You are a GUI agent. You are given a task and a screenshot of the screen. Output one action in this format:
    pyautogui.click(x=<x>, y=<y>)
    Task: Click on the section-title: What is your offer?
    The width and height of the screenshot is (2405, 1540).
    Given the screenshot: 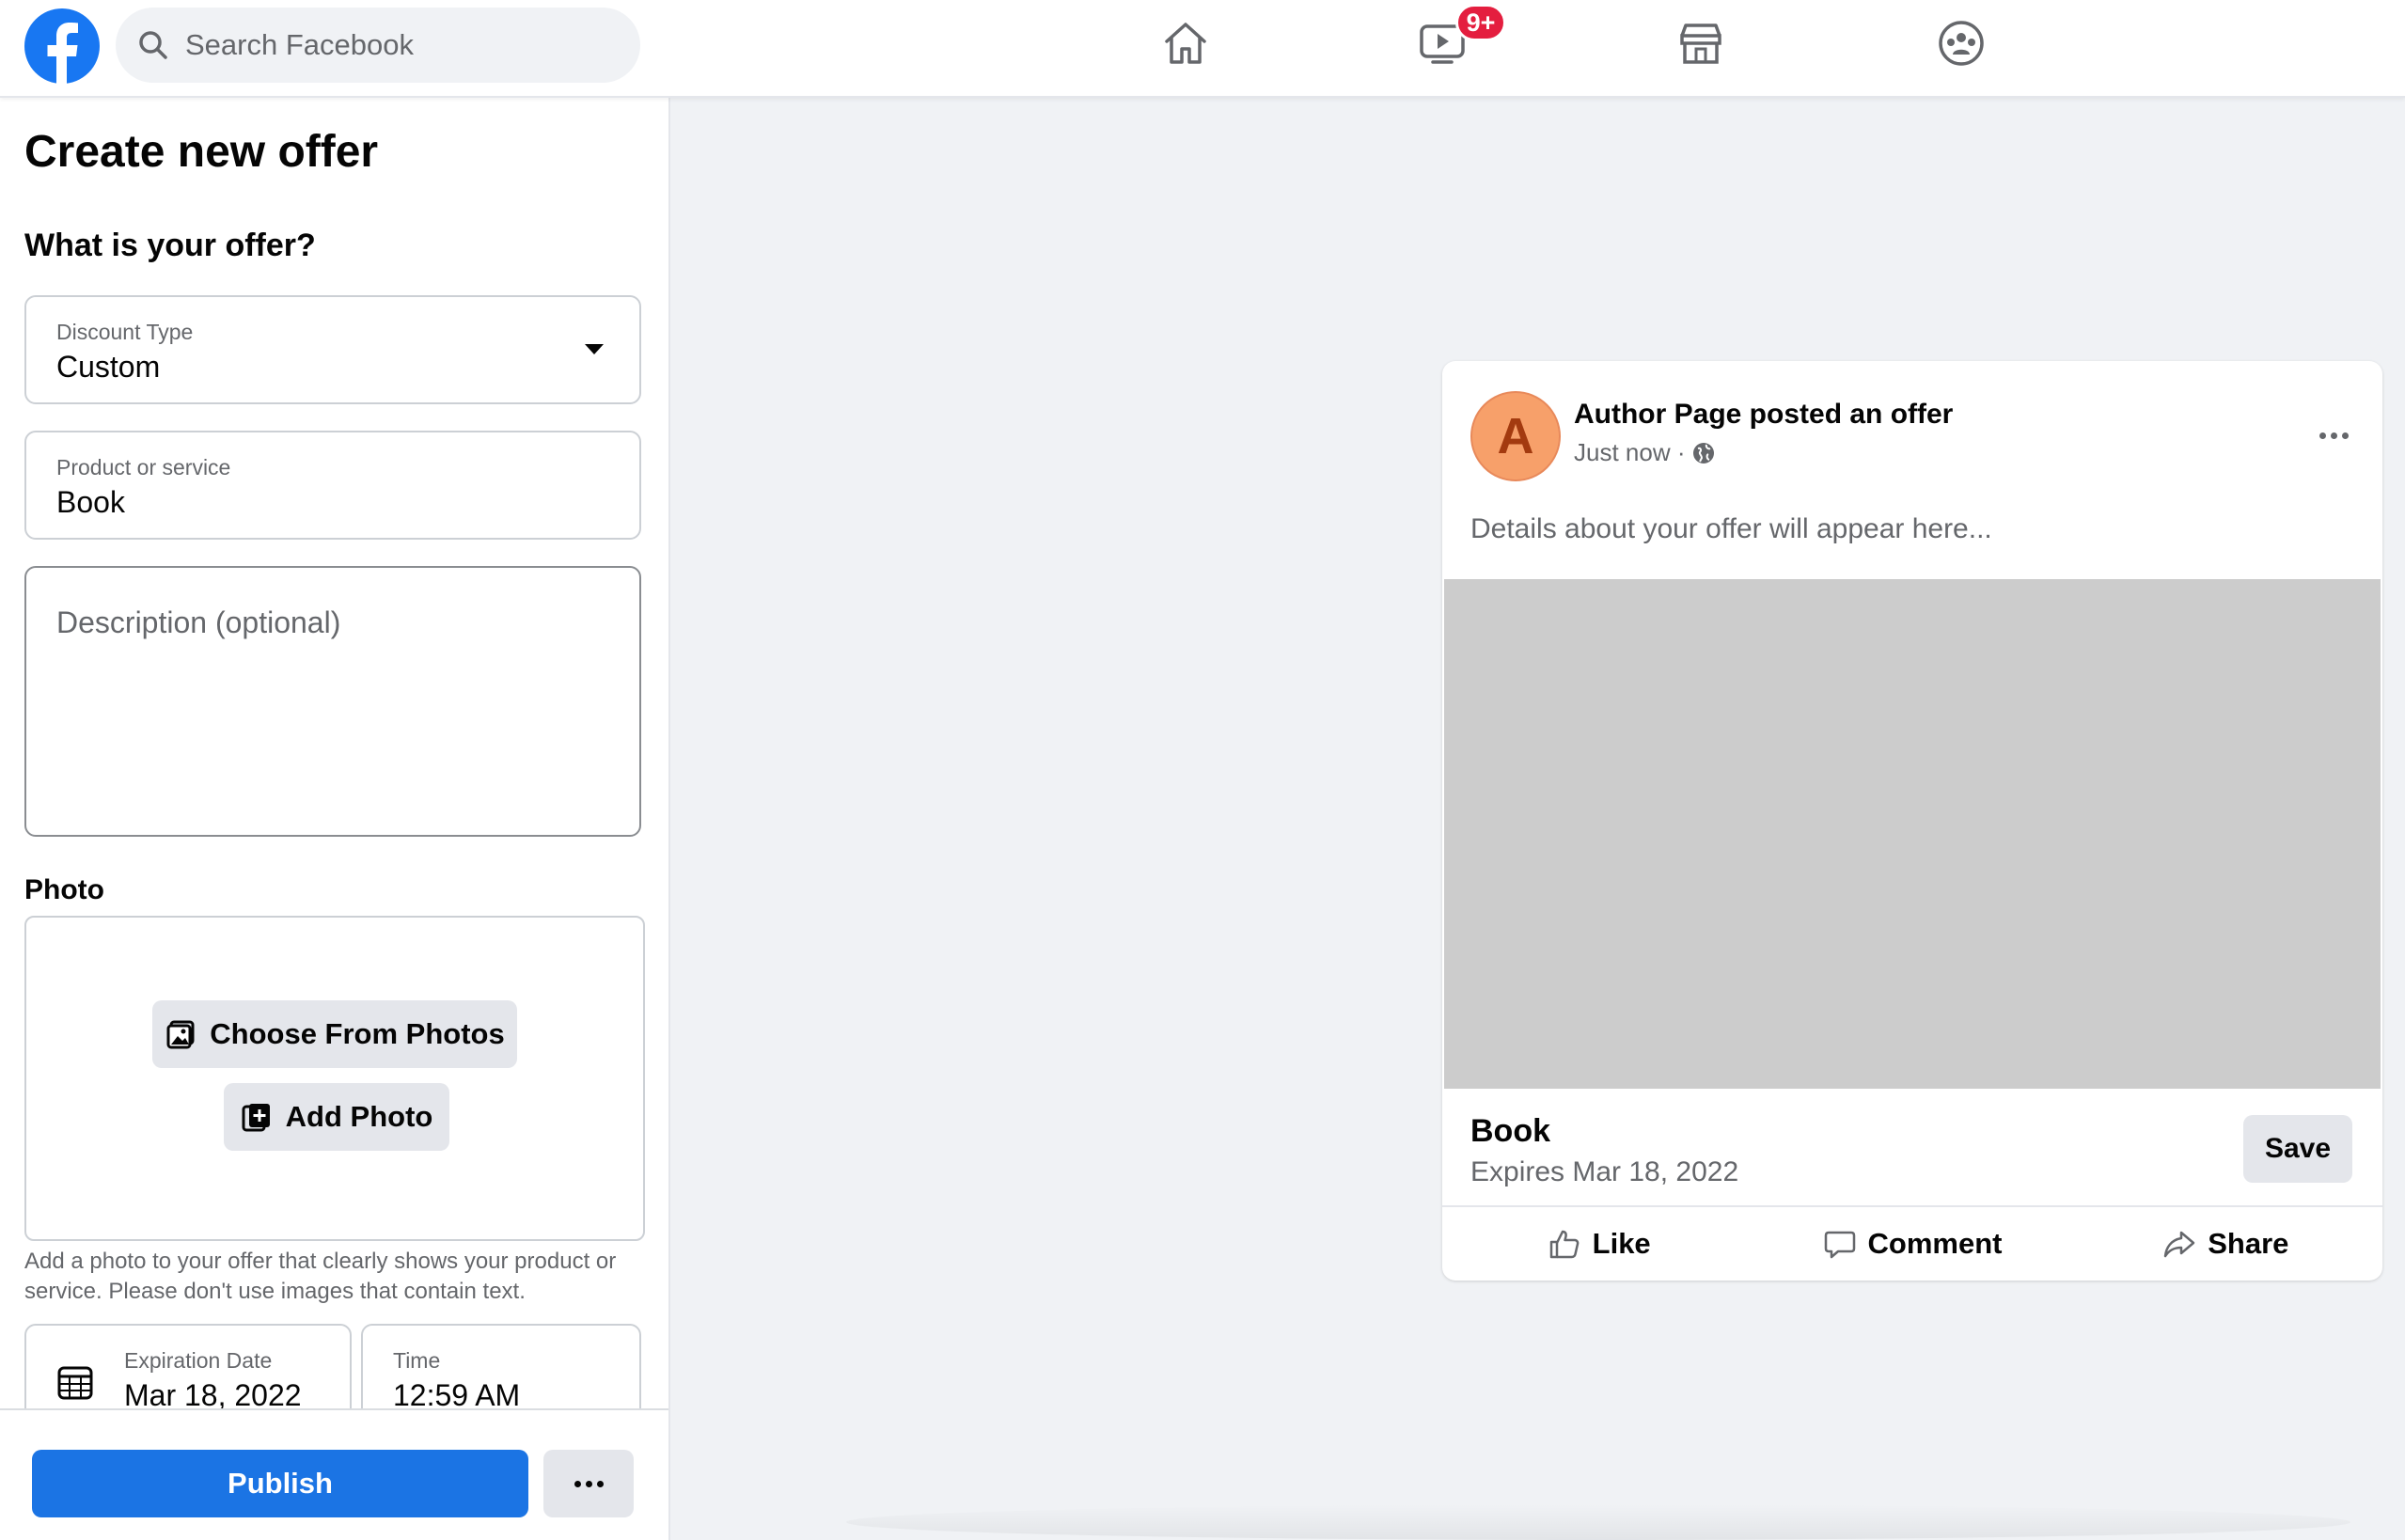 What is the action you would take?
    pyautogui.click(x=170, y=245)
    